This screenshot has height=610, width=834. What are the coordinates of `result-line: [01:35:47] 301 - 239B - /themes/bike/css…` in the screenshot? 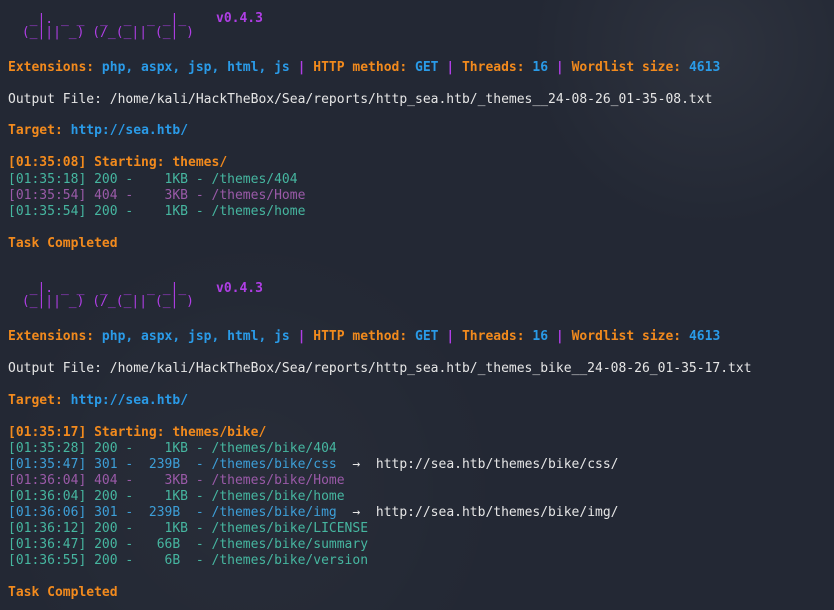 It's located at (313, 464).